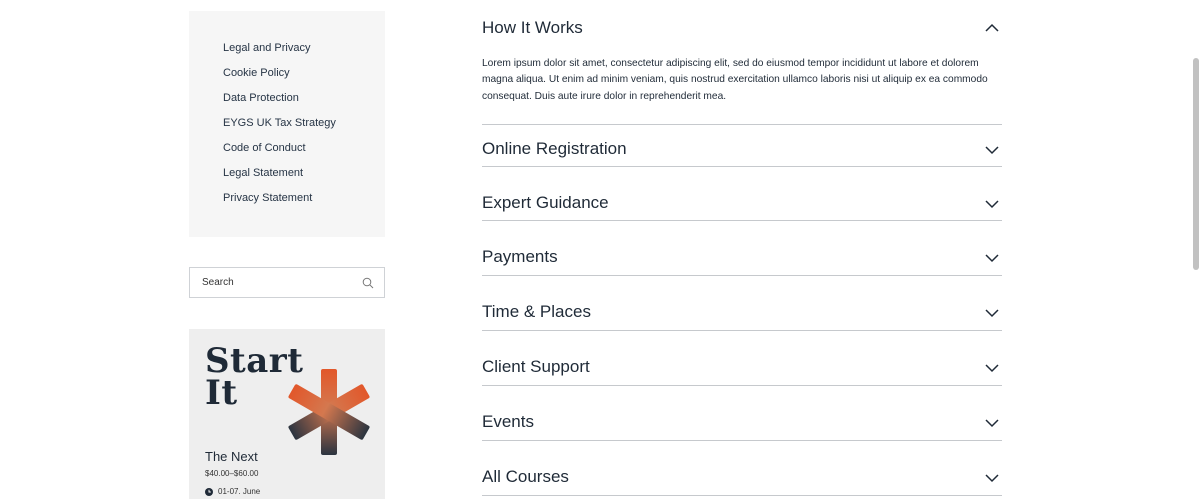 The width and height of the screenshot is (1200, 499). I want to click on accordion-item-all-courses: All Courses, so click(742, 468).